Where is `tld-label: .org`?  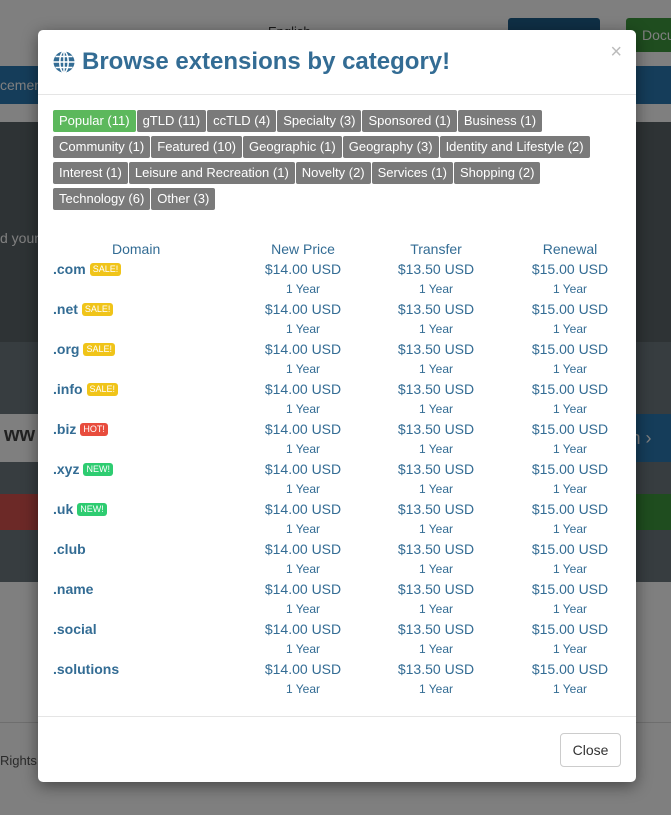 tld-label: .org is located at coordinates (66, 349).